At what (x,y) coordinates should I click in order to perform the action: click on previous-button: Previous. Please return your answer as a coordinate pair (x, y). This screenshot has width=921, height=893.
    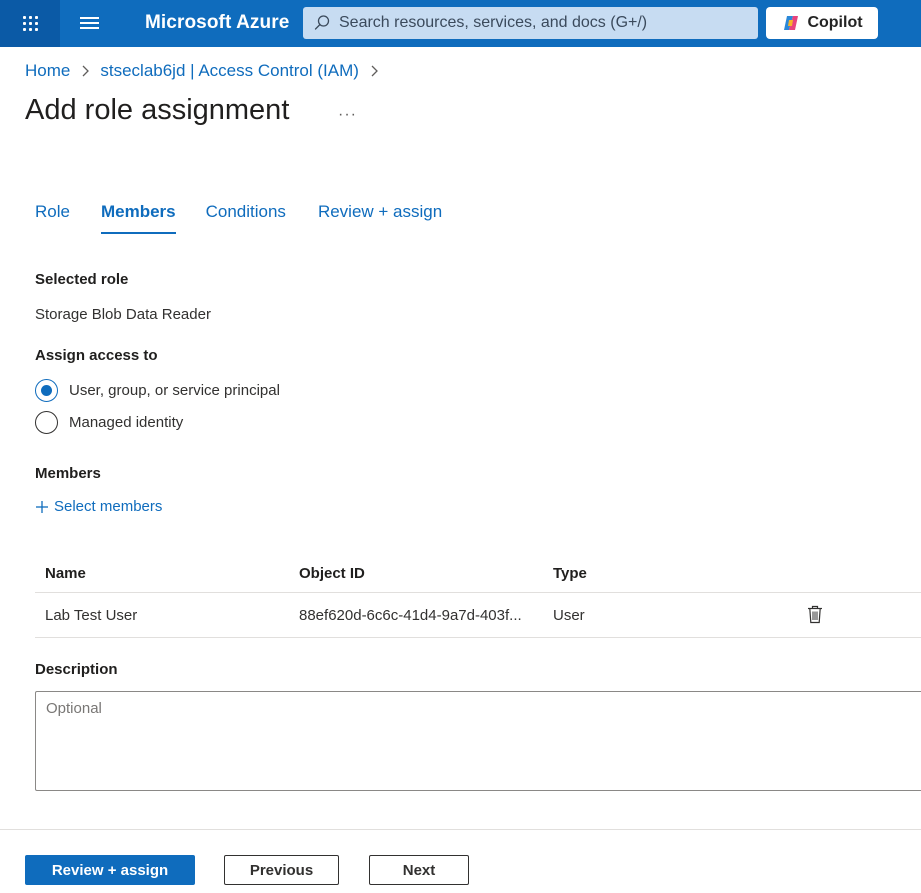
    Looking at the image, I should click on (281, 870).